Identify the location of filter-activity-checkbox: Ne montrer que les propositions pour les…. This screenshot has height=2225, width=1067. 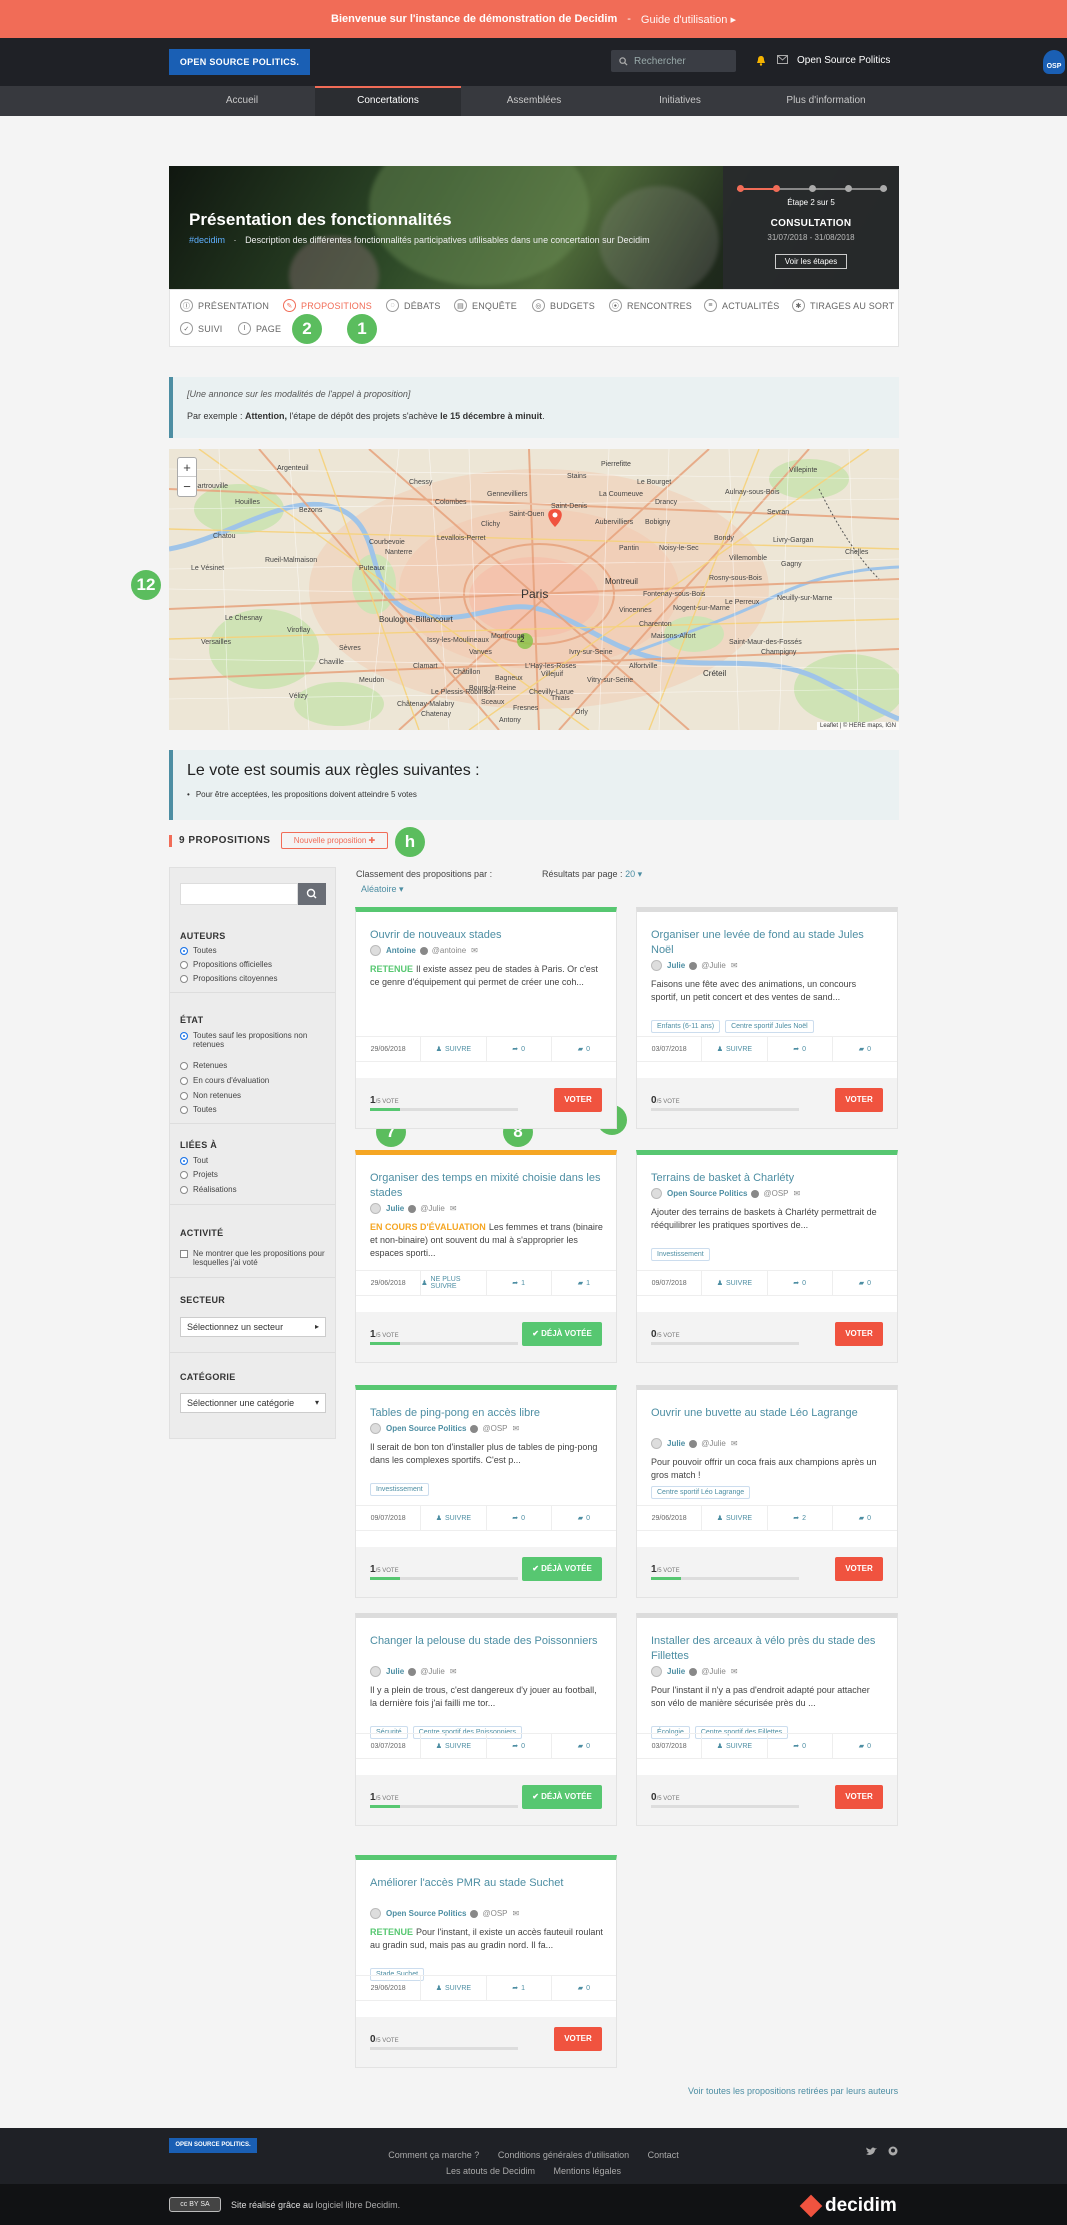
(255, 1258).